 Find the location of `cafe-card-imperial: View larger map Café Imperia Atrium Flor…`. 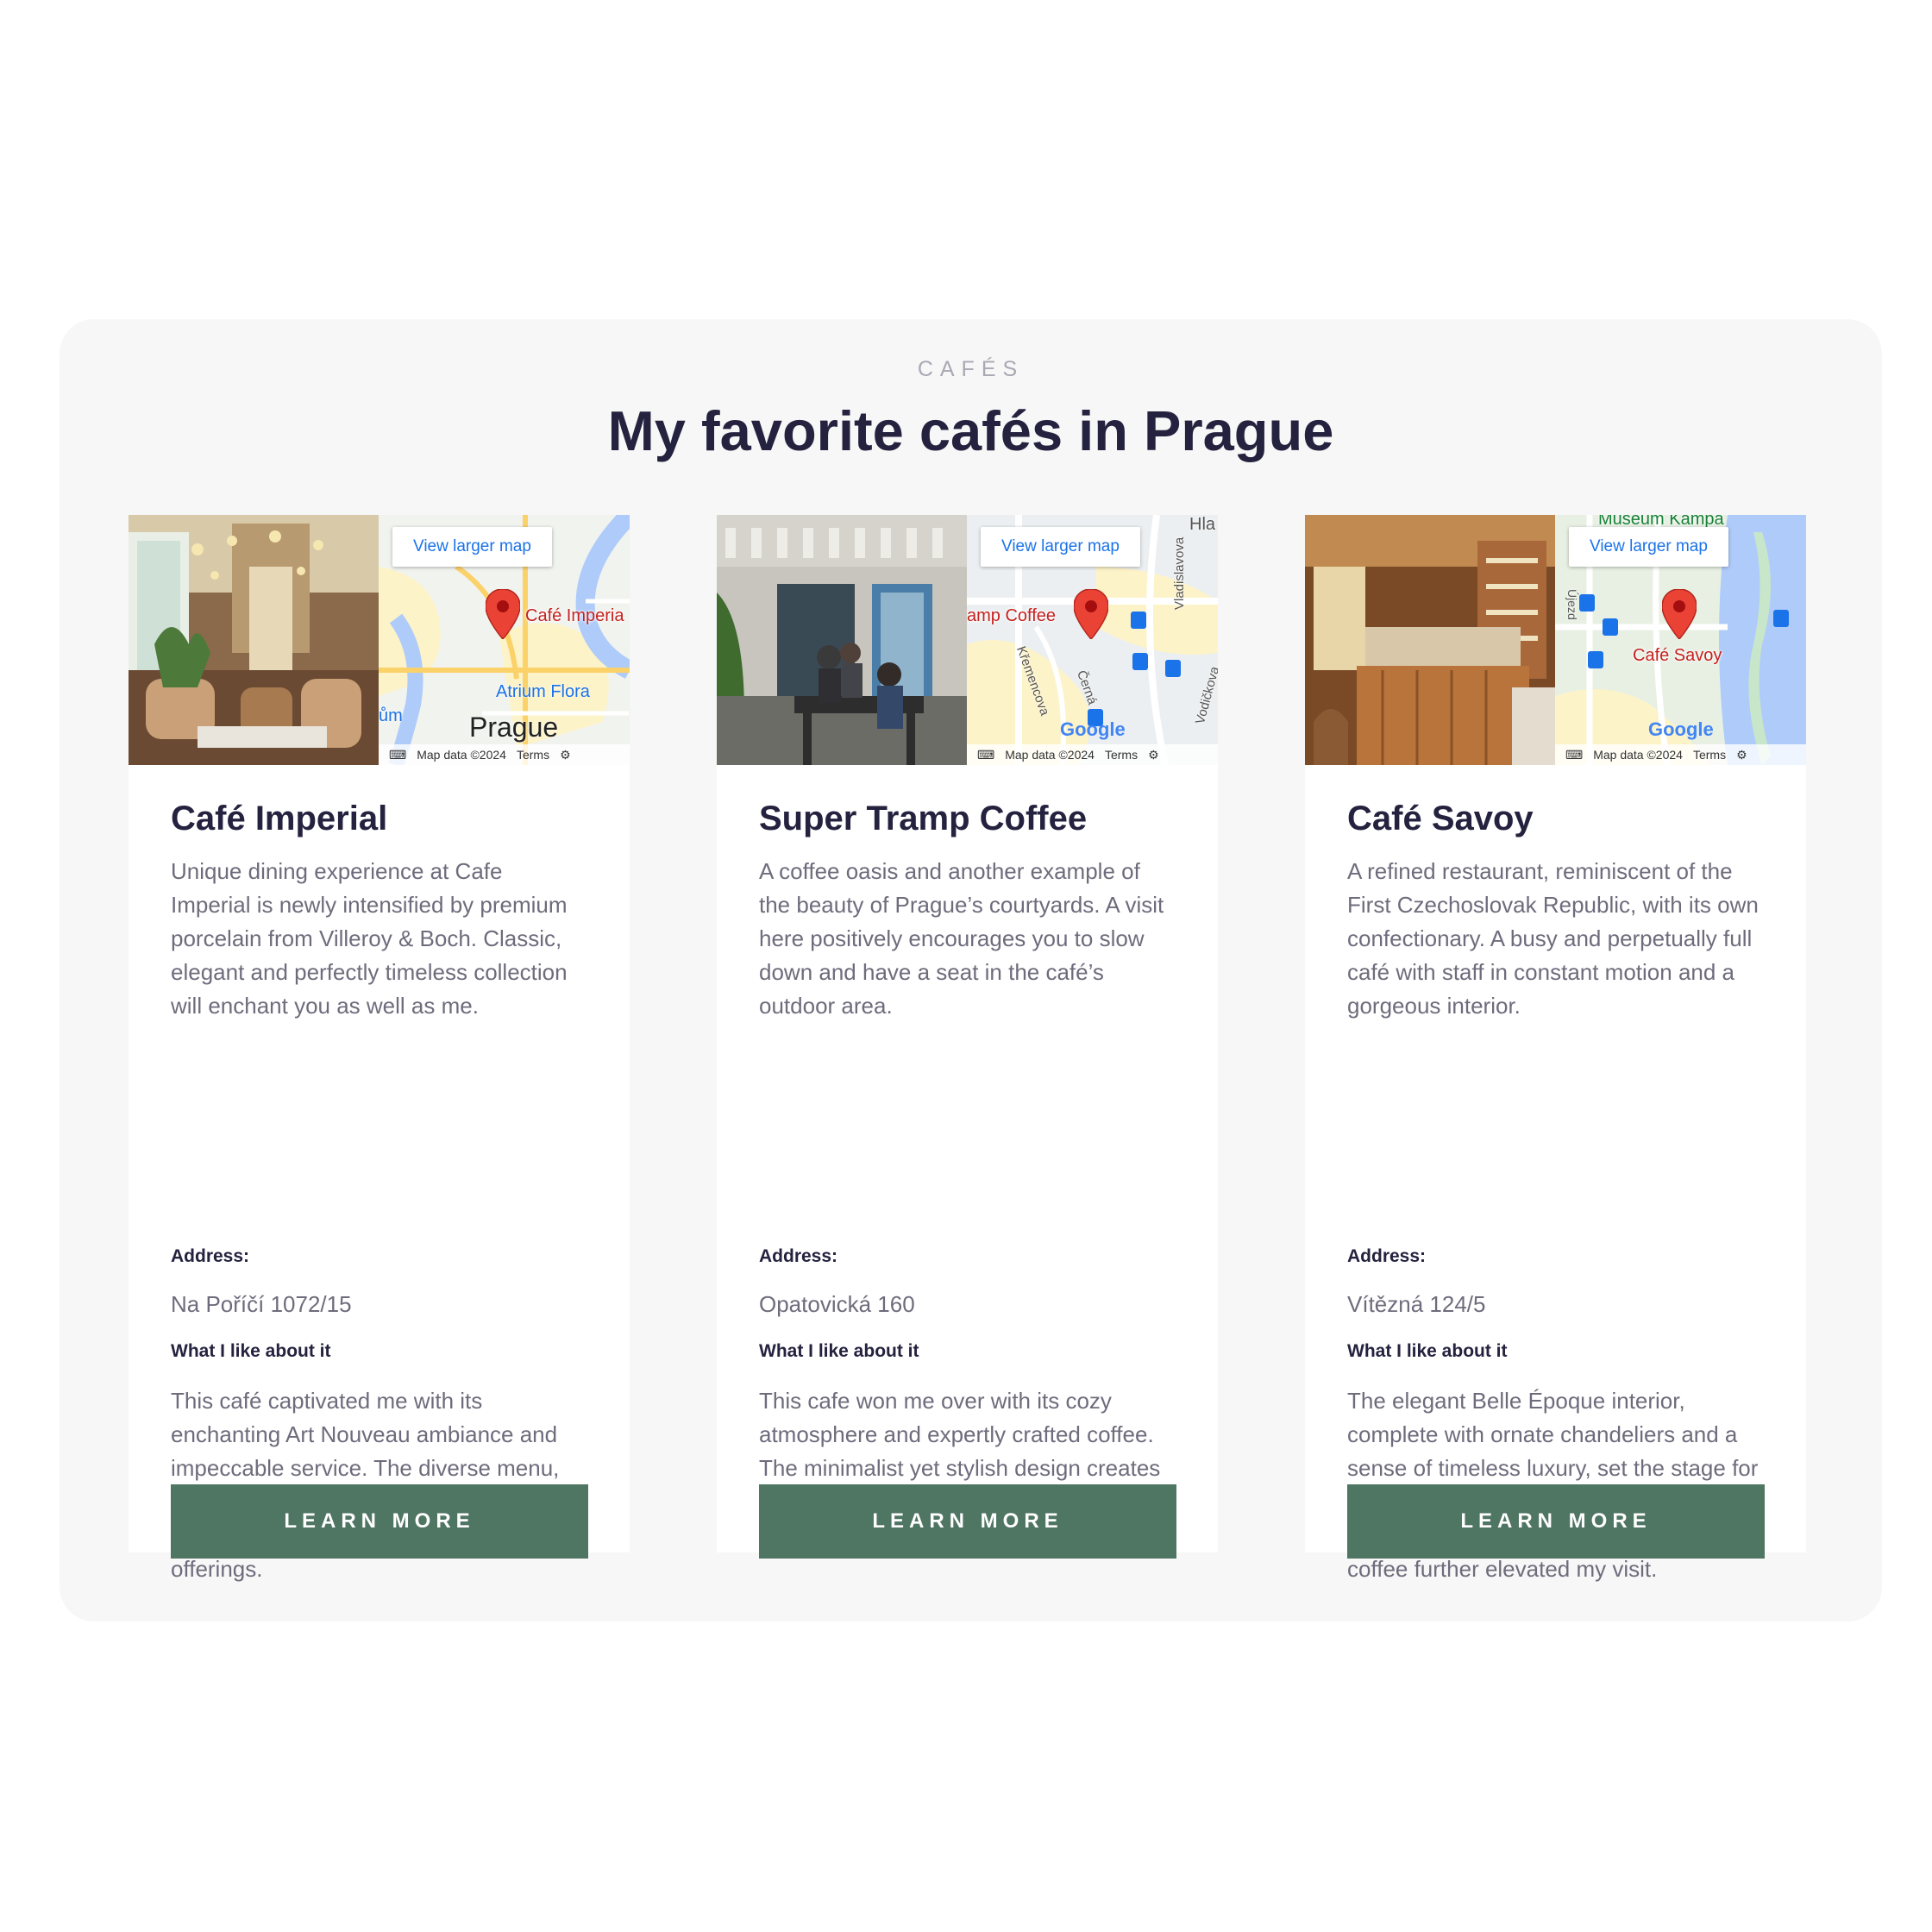

cafe-card-imperial: View larger map Café Imperia Atrium Flor… is located at coordinates (379, 1048).